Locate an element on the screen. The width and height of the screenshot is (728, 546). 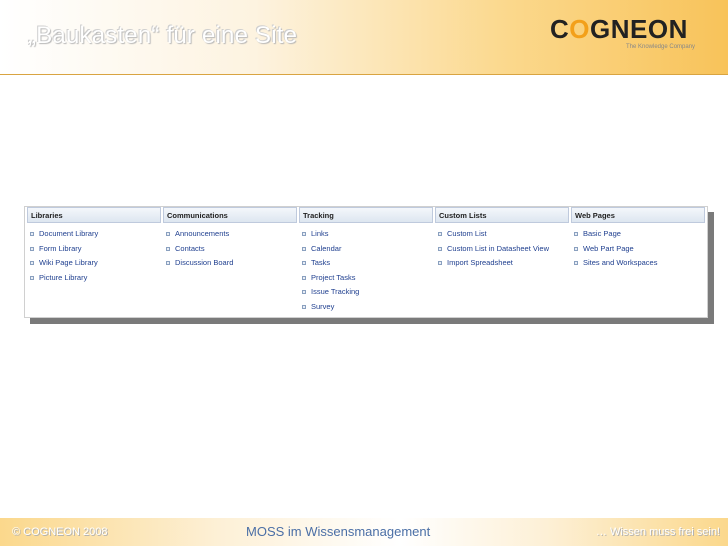
create-link-project-tasks: Project Tasks is located at coordinates (366, 280).